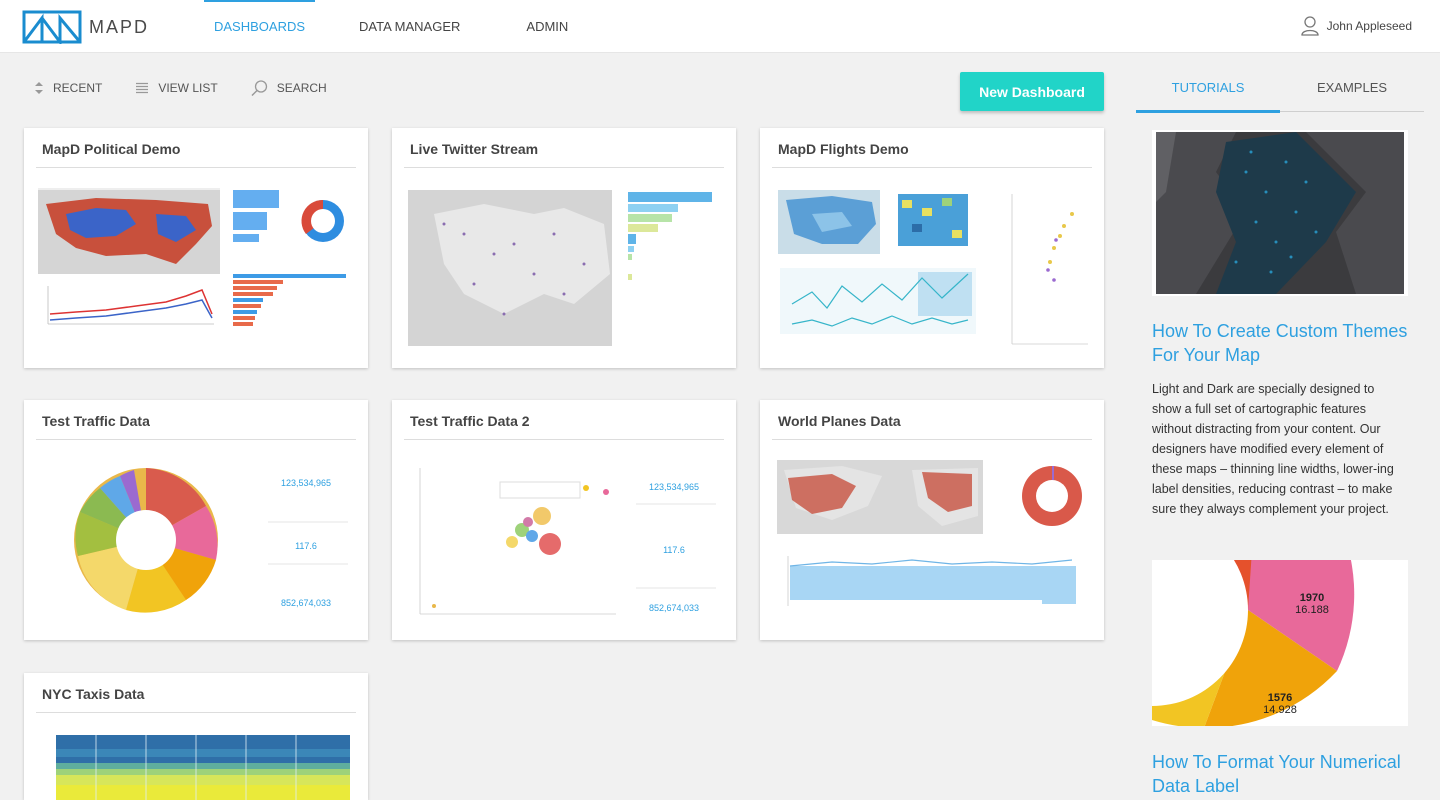  I want to click on user-menu: John Appleseed, so click(1356, 26).